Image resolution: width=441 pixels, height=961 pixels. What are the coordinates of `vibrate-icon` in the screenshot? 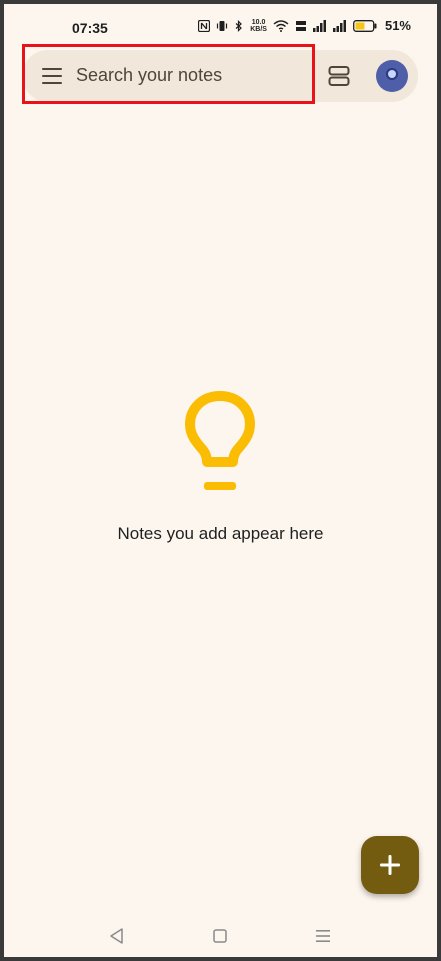 It's located at (222, 25).